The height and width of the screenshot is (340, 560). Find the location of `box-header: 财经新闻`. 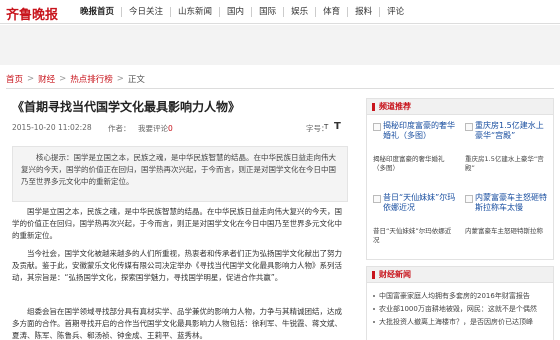

box-header: 财经新闻 is located at coordinates (460, 275).